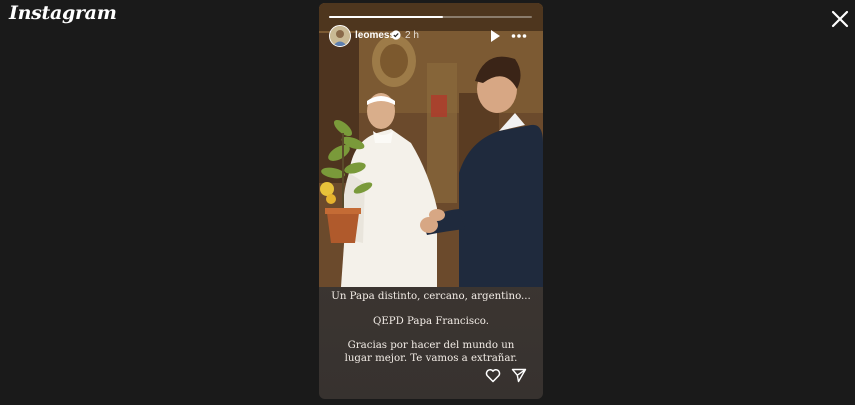 This screenshot has width=855, height=405. What do you see at coordinates (63, 13) in the screenshot?
I see `instagram-logo: Instagram` at bounding box center [63, 13].